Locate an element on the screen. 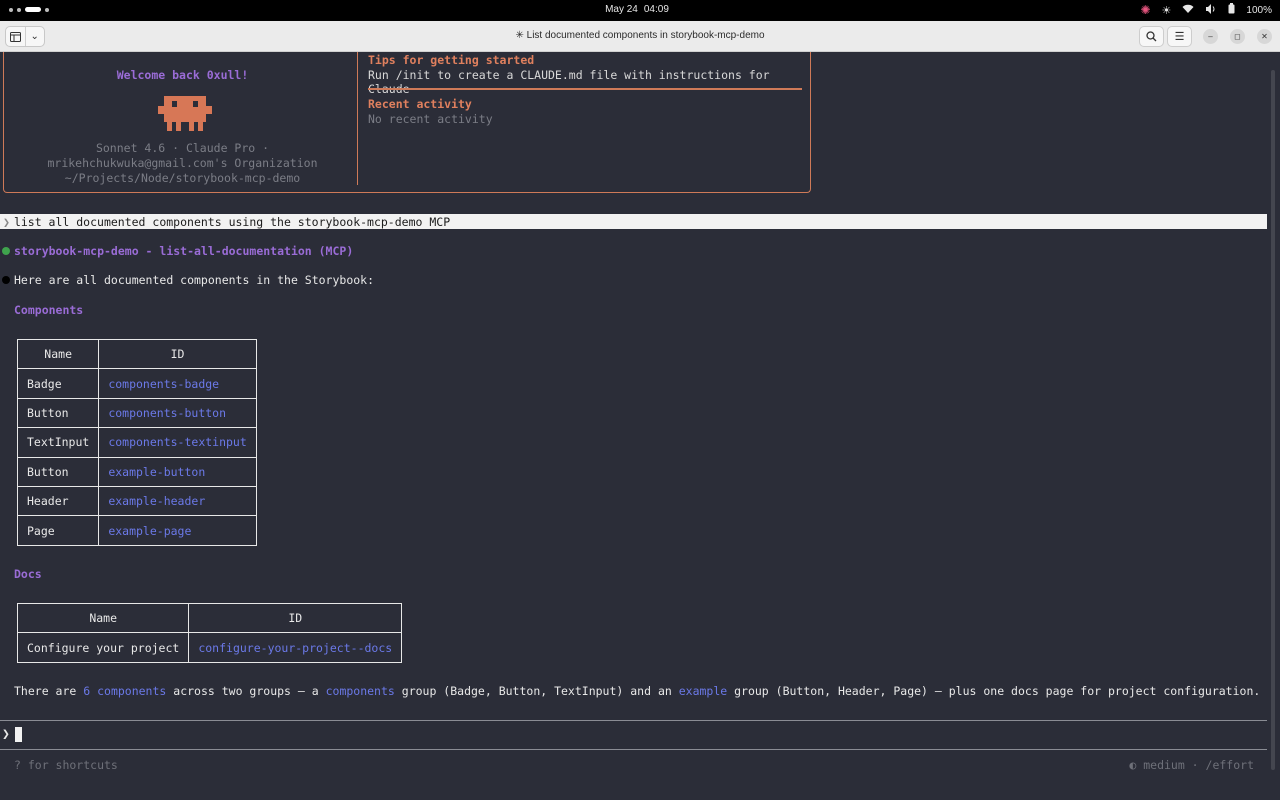  doc-name: Configure your project is located at coordinates (103, 647).